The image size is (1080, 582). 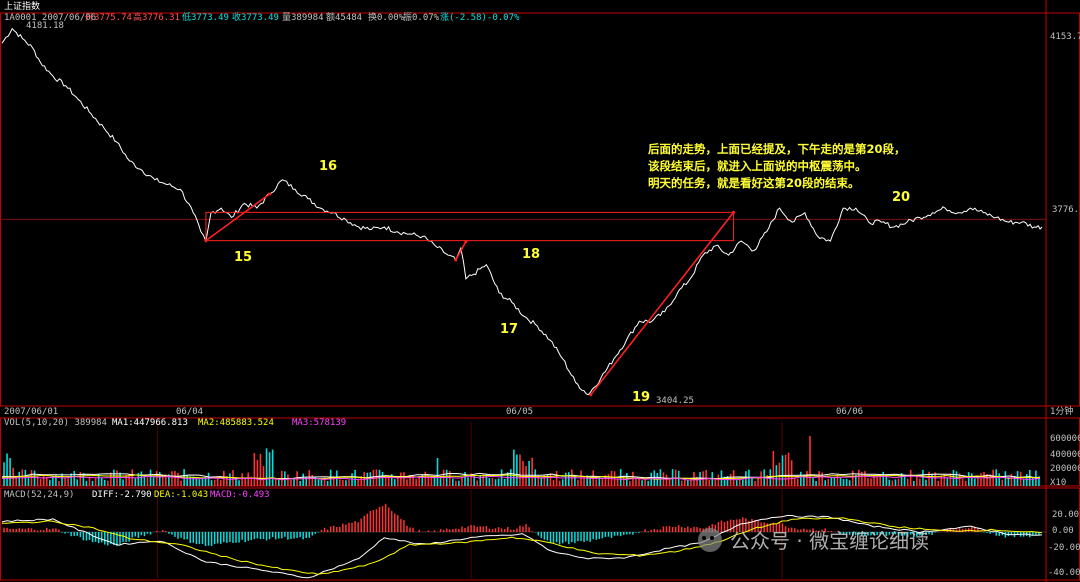 I want to click on high-value: 高3776.31, so click(x=156, y=17).